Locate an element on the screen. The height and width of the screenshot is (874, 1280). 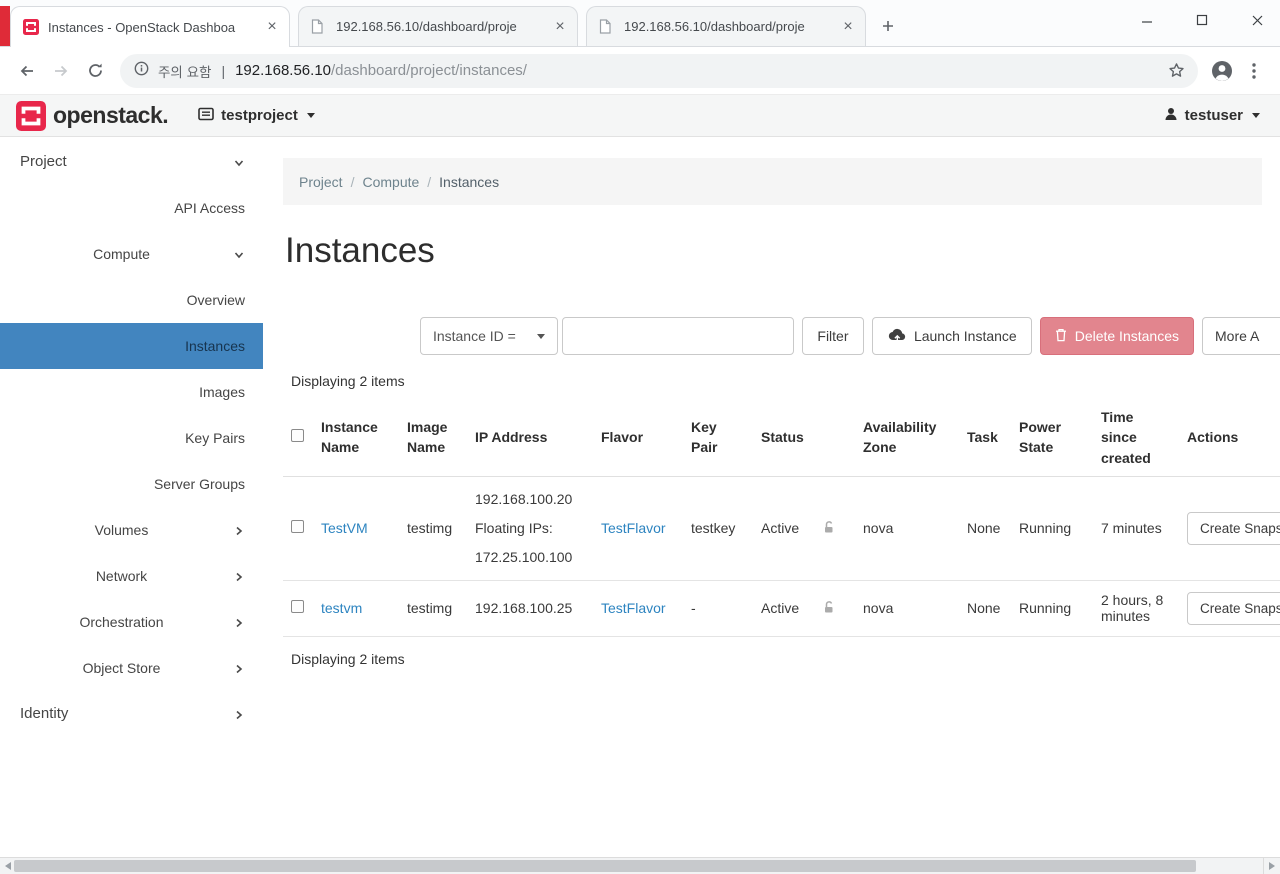
col-status: Status is located at coordinates (784, 438).